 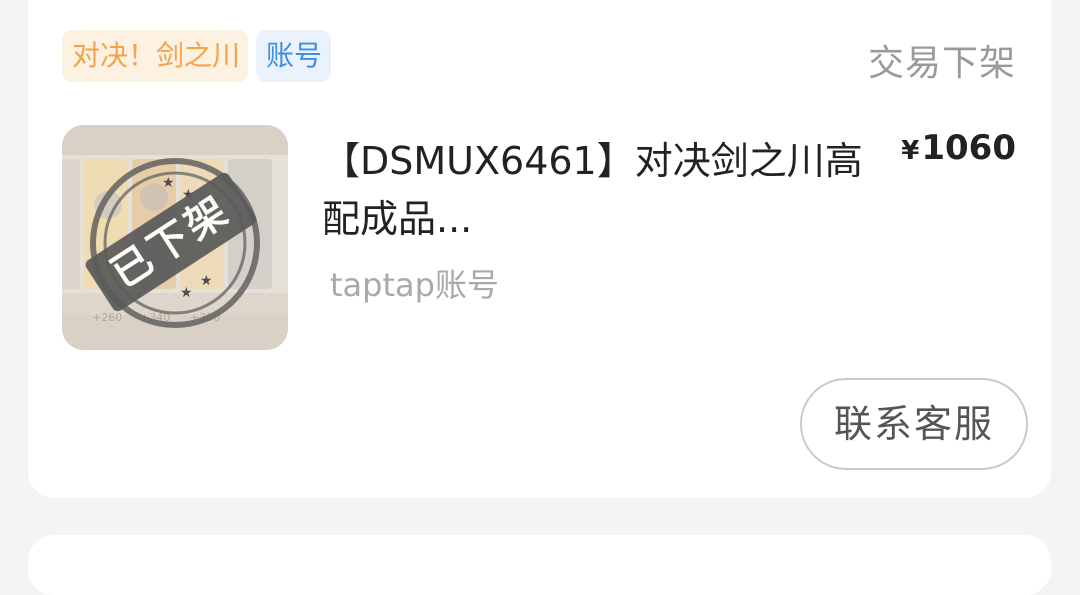 I want to click on contact-service-button: 联系客服, so click(x=914, y=424).